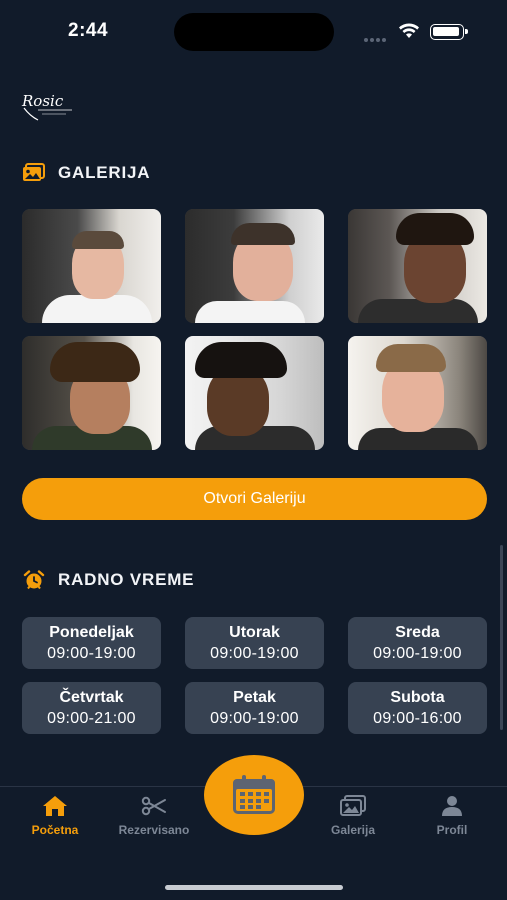 The image size is (507, 900). Describe the element at coordinates (55, 830) in the screenshot. I see `tab-home-label: Početna` at that location.